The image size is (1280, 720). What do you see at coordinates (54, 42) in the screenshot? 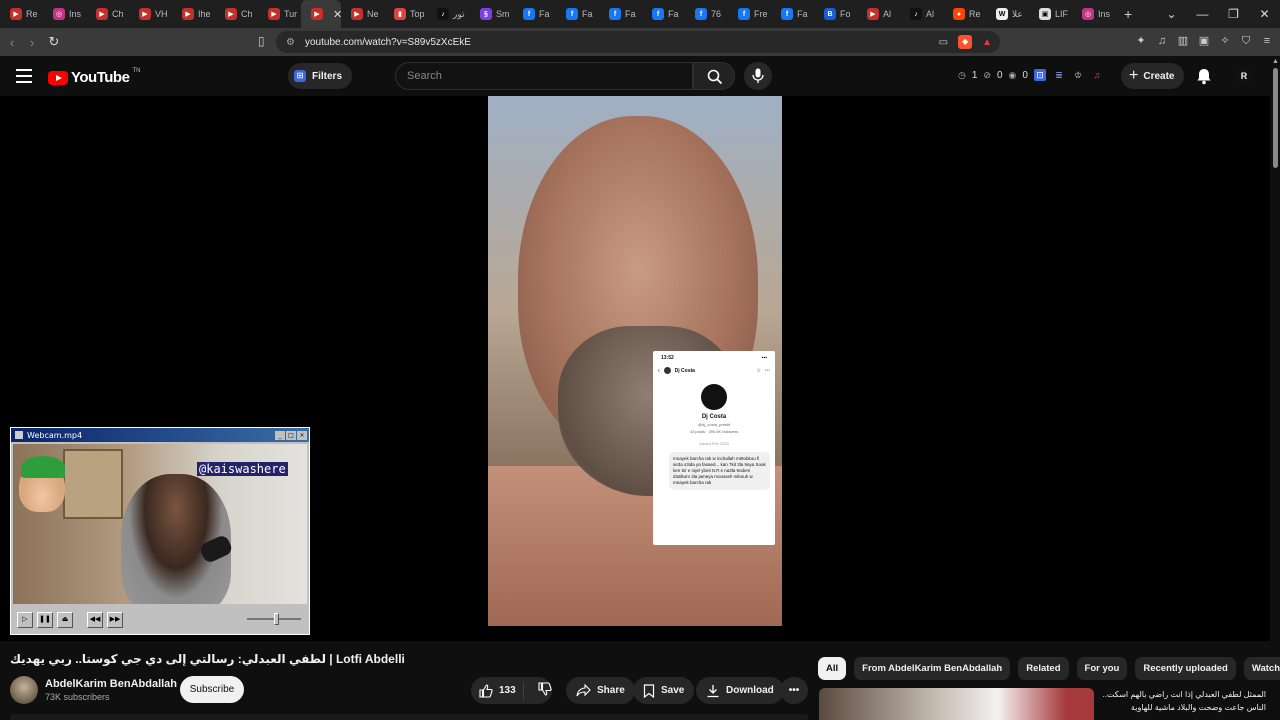
I see `reload-icon: ↻` at bounding box center [54, 42].